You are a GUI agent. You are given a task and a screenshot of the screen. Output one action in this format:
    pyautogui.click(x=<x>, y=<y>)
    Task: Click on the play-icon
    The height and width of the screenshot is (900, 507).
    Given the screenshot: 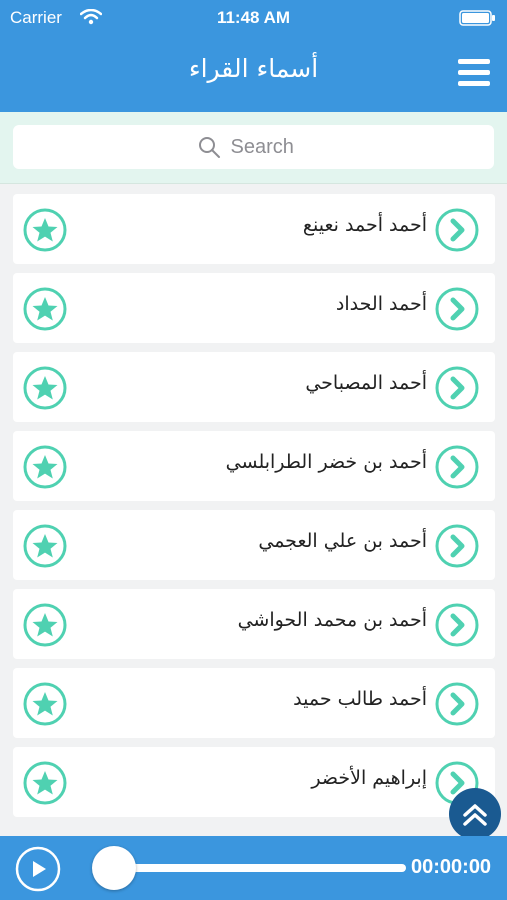 What is the action you would take?
    pyautogui.click(x=38, y=869)
    